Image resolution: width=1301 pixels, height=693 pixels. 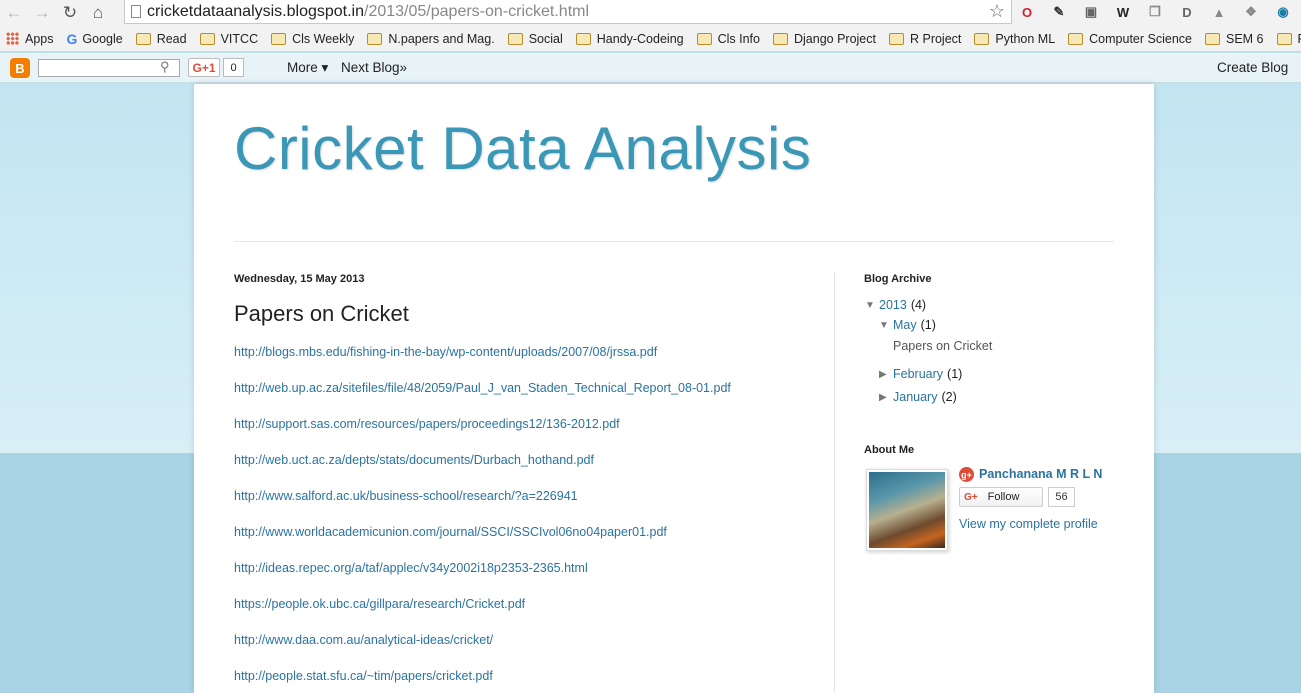 I want to click on bookmark-google: G Google, so click(x=95, y=39).